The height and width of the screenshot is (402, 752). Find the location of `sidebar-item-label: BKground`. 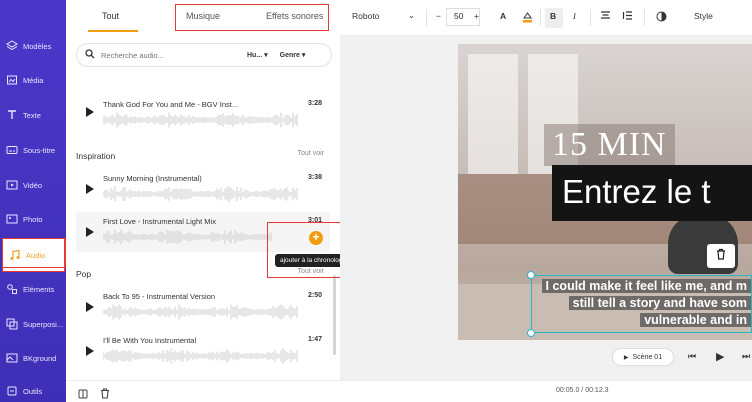

sidebar-item-label: BKground is located at coordinates (40, 358).